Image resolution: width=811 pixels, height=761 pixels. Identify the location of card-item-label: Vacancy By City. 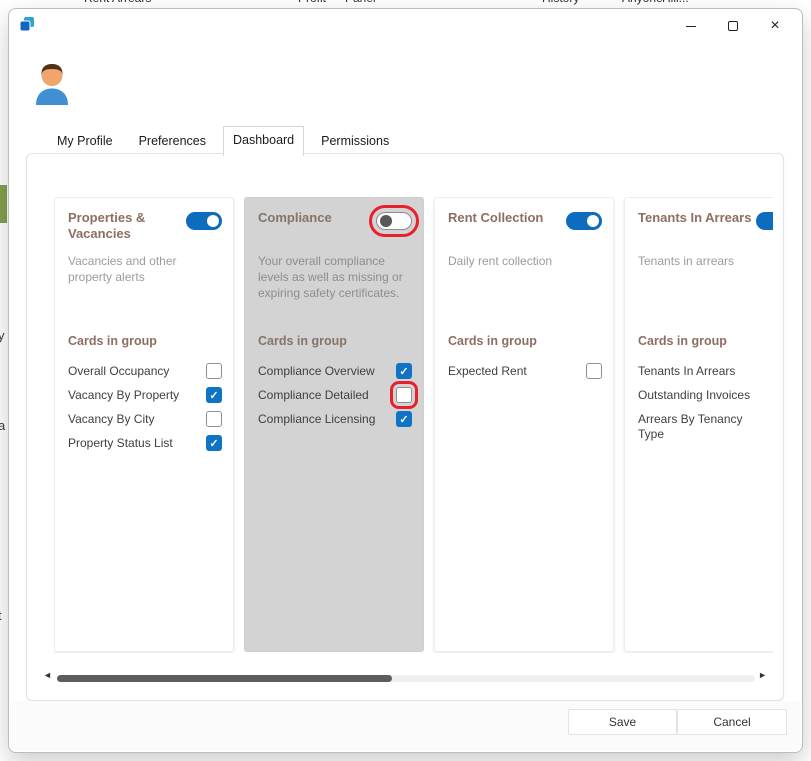
(111, 419).